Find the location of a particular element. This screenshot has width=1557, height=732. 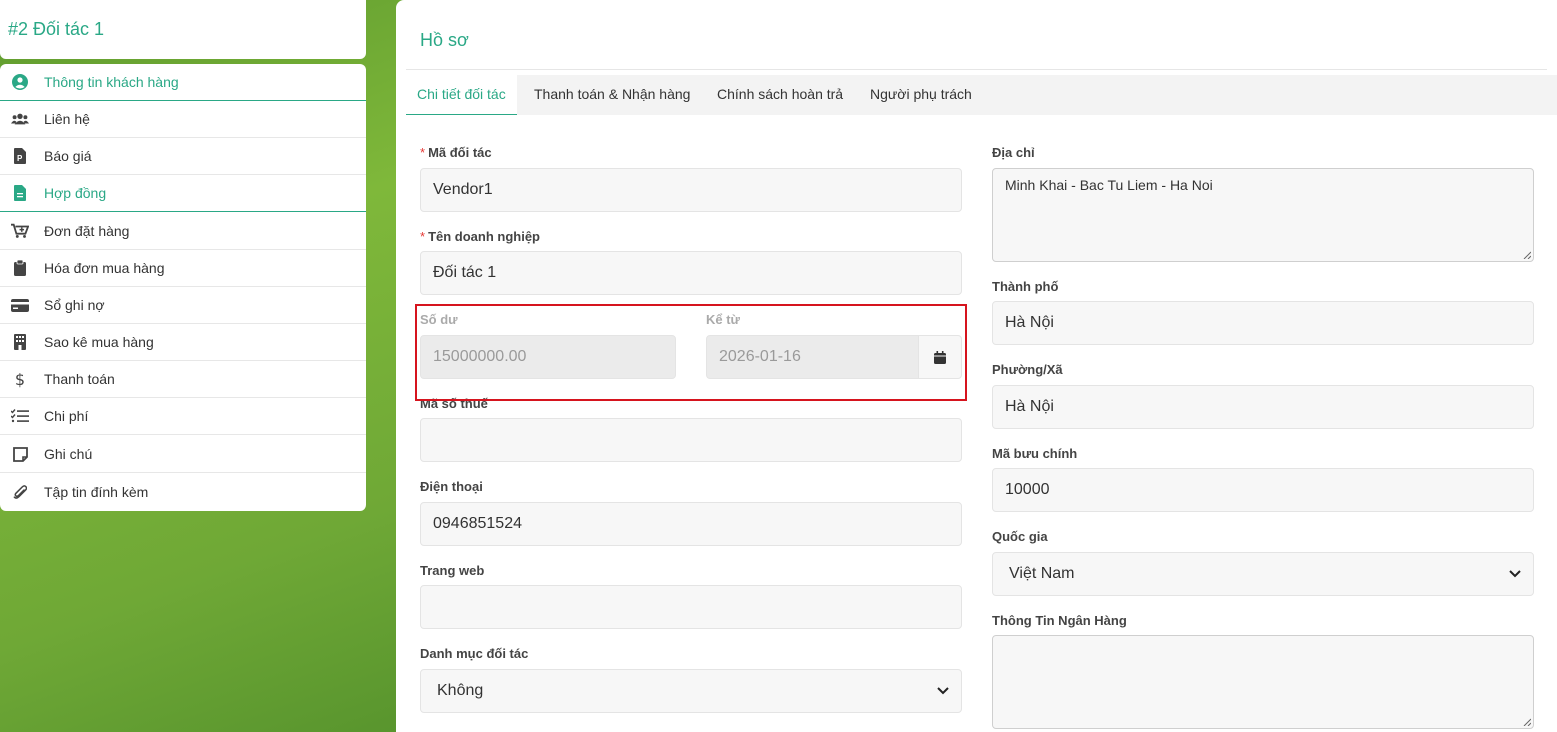

country-select: Việt Nam is located at coordinates (1263, 574).